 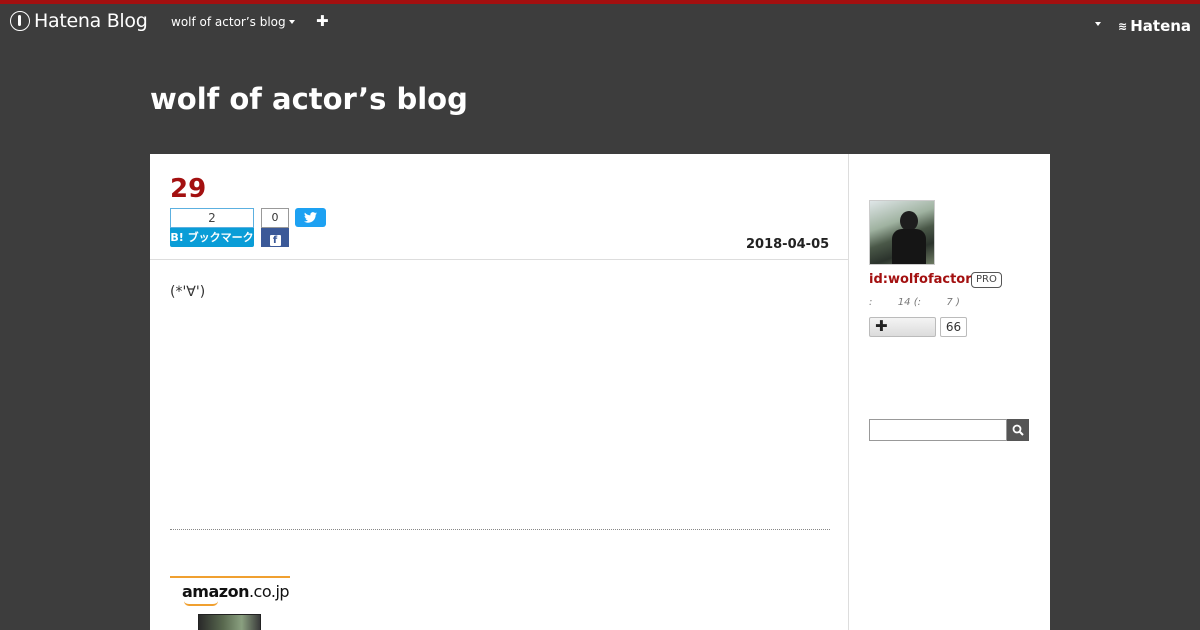 I want to click on blog-menu-dropdown: wolf of actor’s blog, so click(x=233, y=22).